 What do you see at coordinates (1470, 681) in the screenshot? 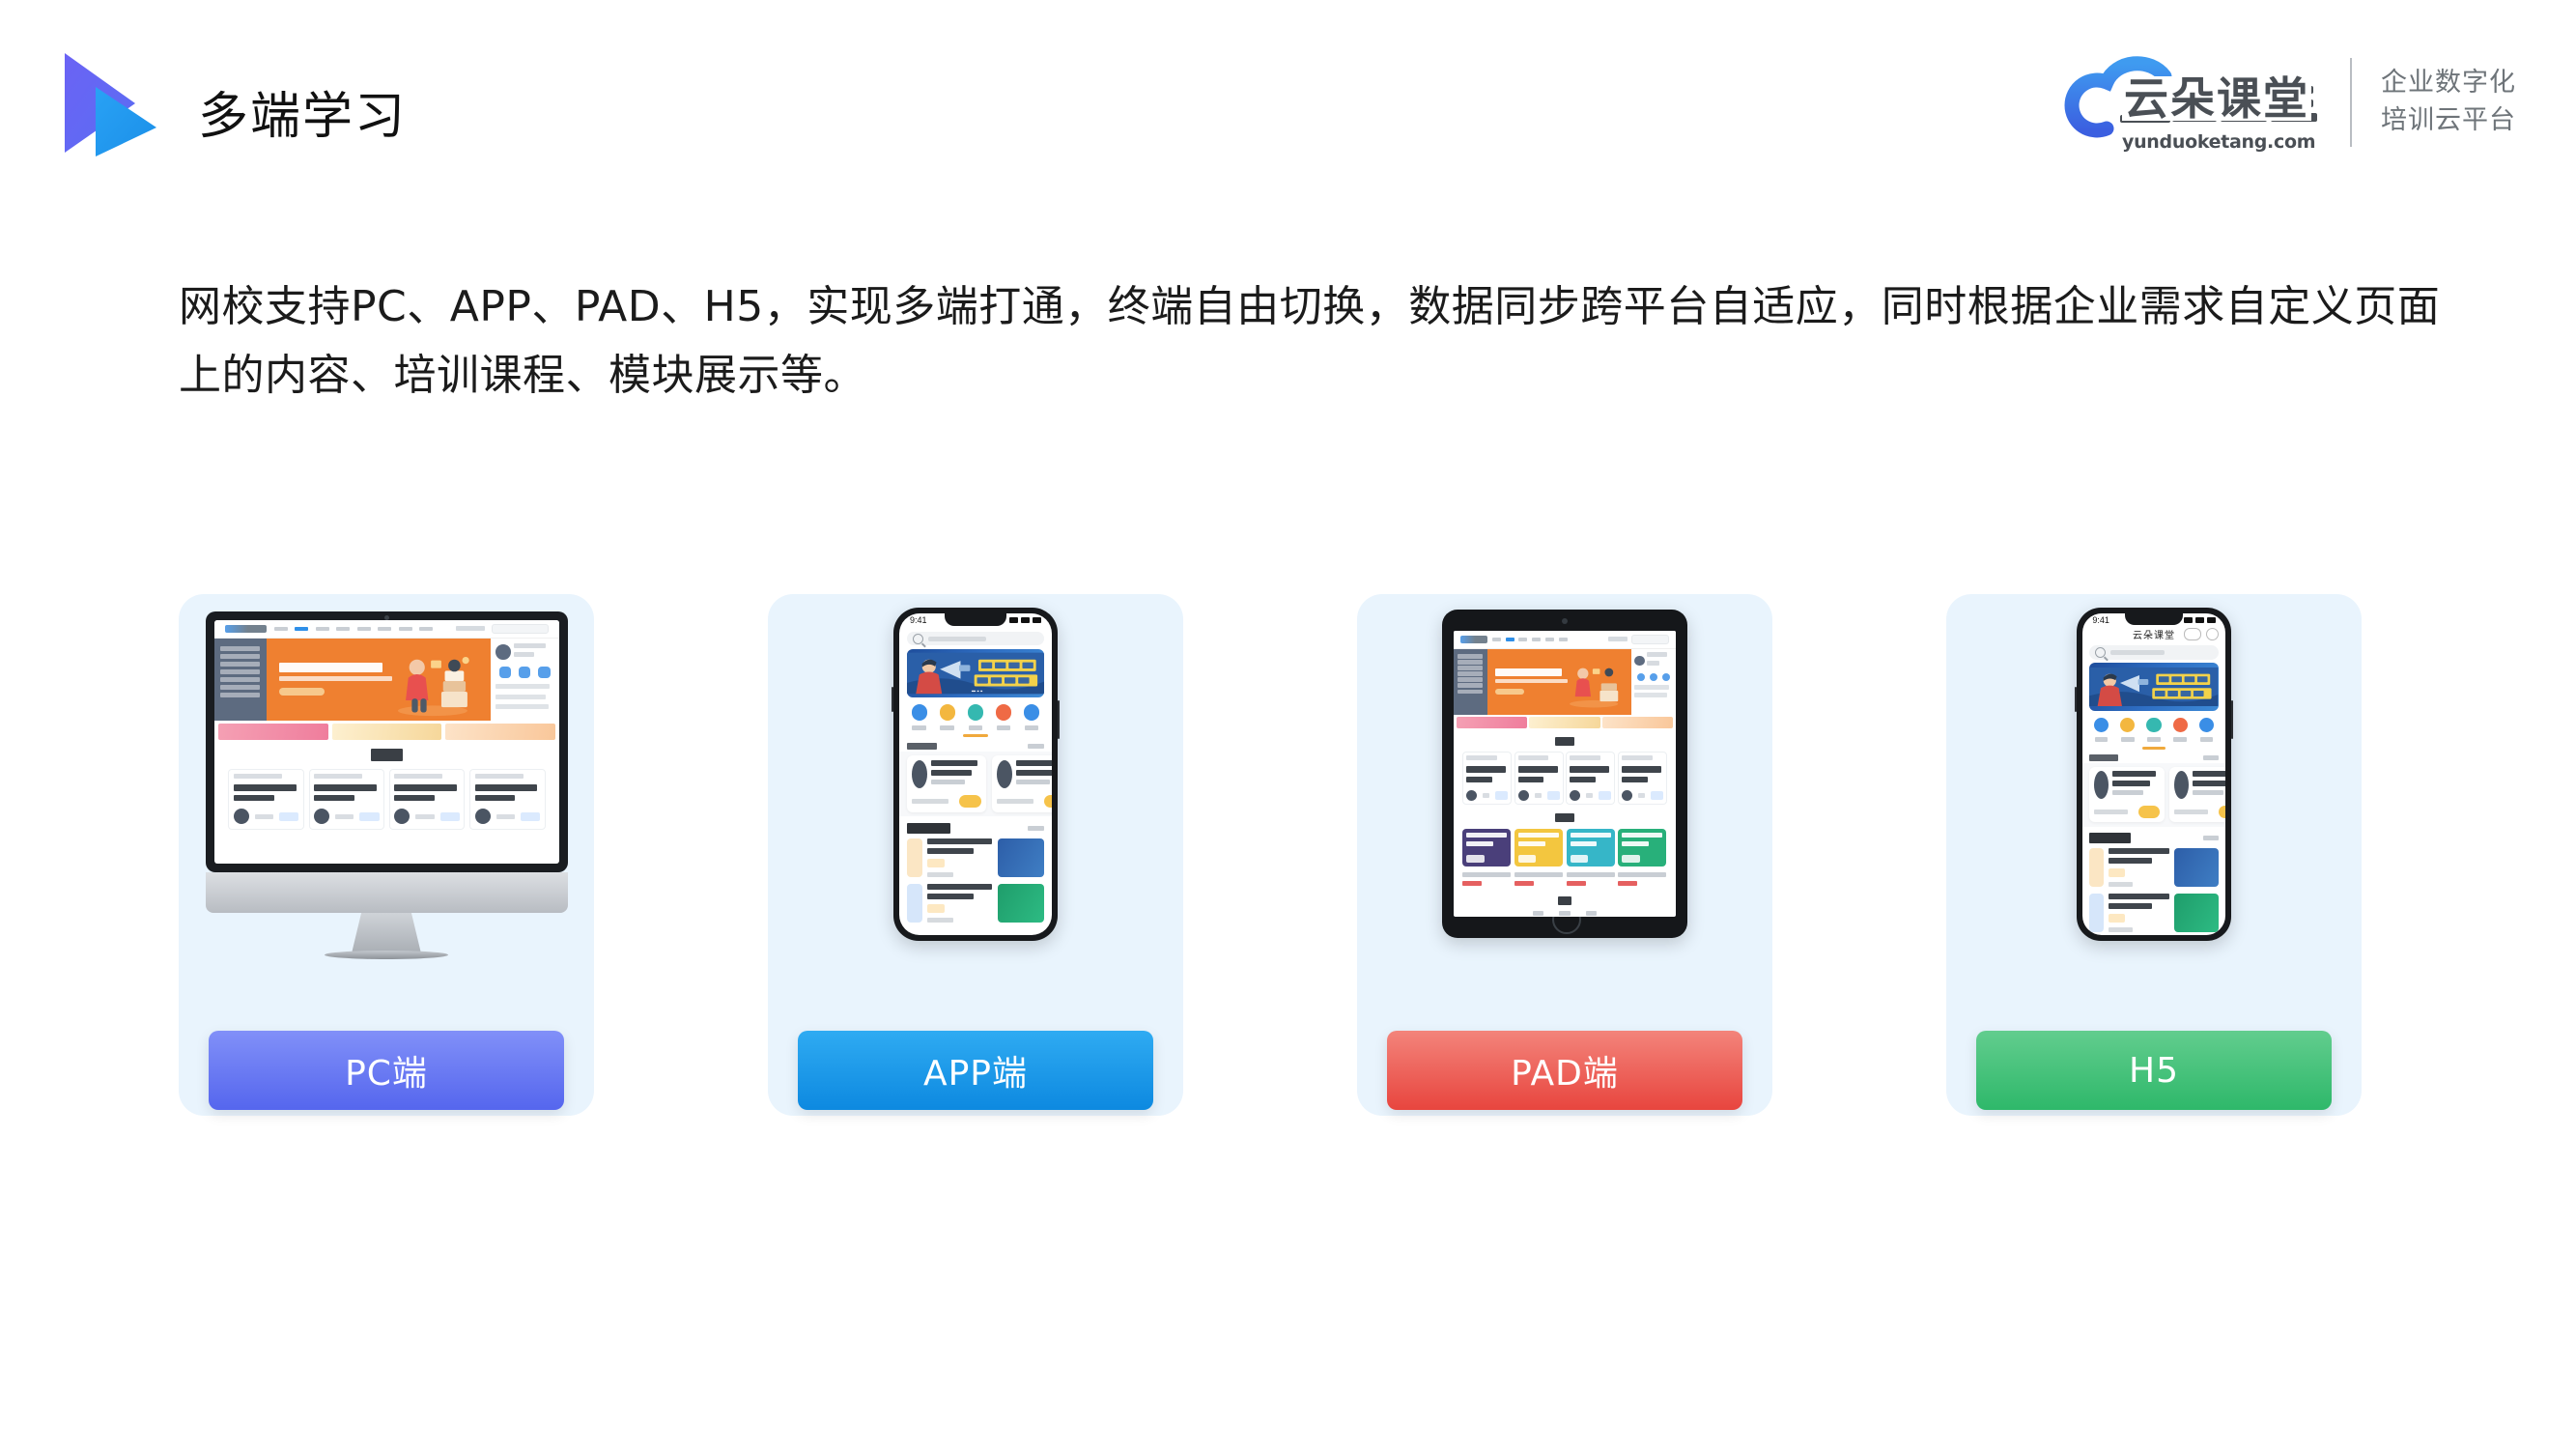
I see `pad-category-sidebar` at bounding box center [1470, 681].